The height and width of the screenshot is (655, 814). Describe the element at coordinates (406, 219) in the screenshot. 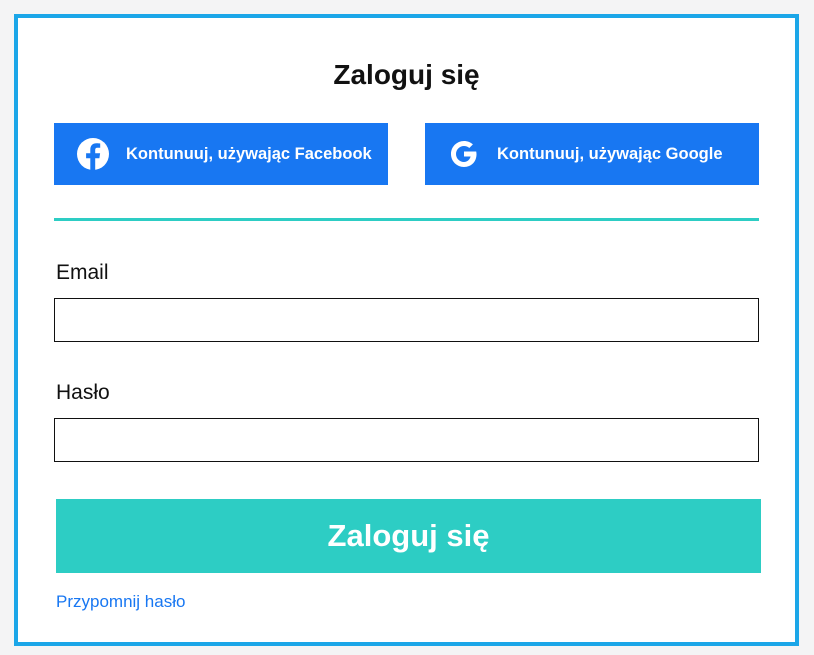

I see `divider` at that location.